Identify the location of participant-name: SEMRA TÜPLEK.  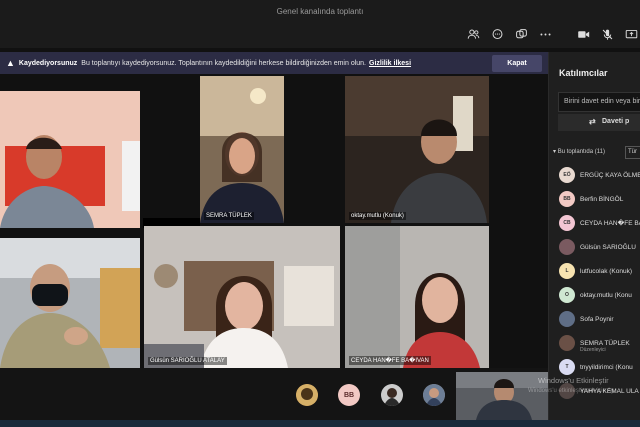
(605, 343).